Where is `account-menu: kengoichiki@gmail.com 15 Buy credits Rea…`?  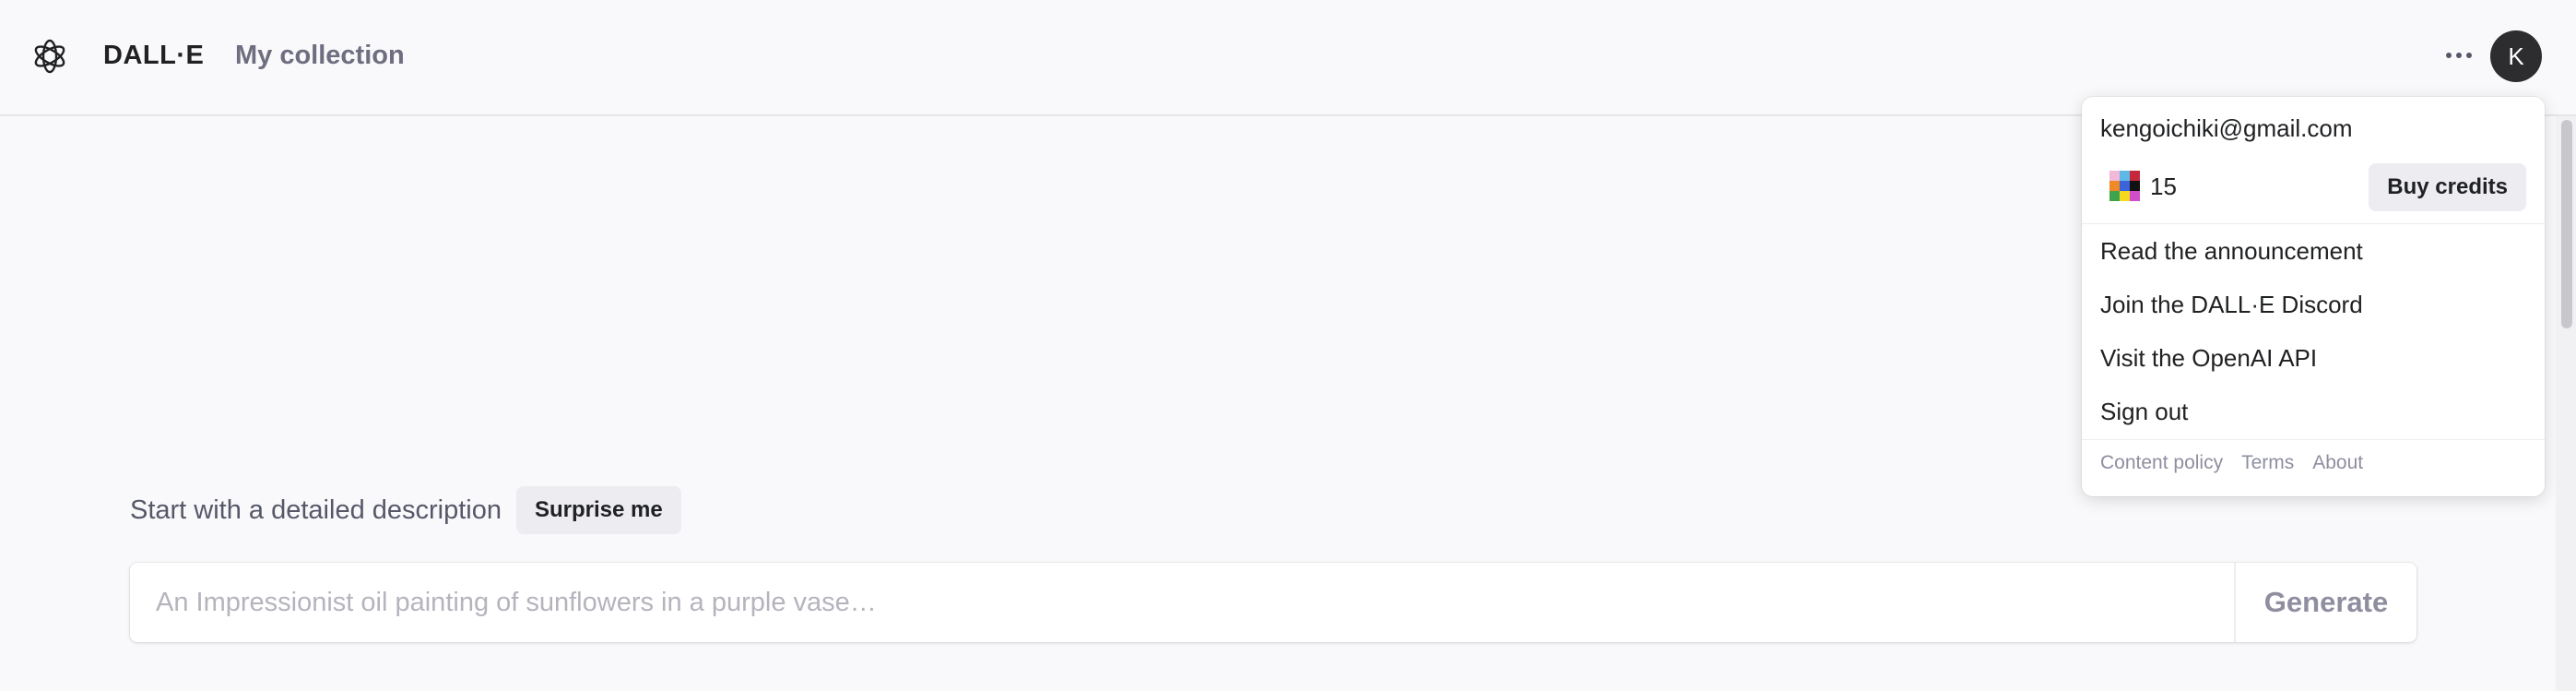
account-menu: kengoichiki@gmail.com 15 Buy credits Rea… is located at coordinates (2313, 296).